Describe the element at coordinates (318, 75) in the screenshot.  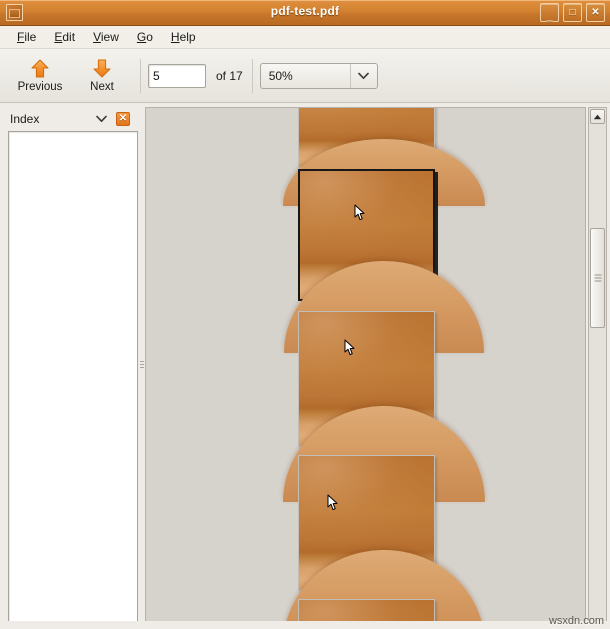
I see `zoom-select: 50%` at that location.